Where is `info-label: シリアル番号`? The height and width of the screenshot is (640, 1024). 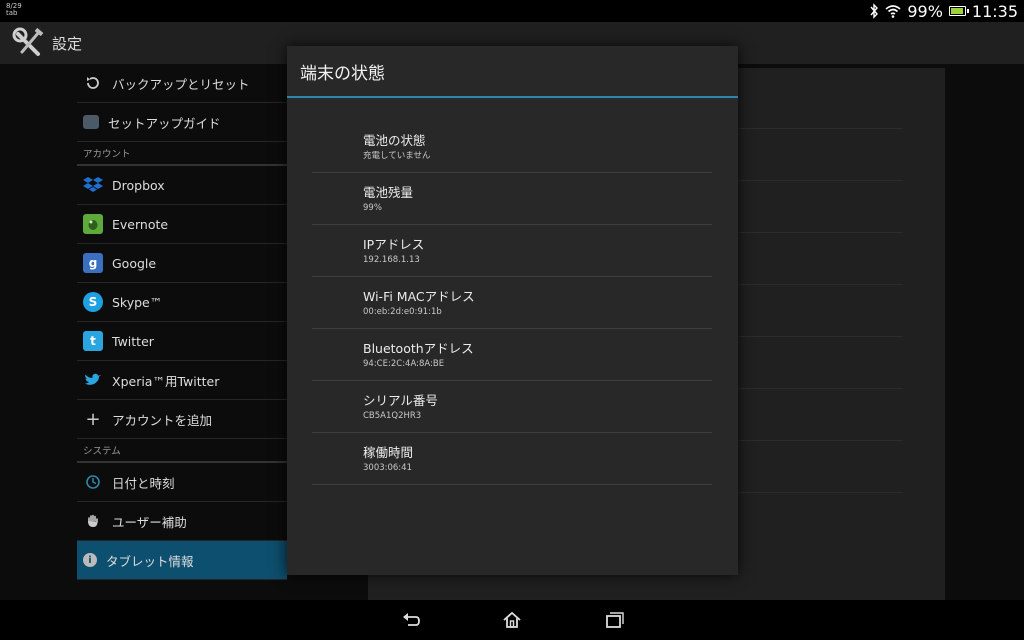
info-label: シリアル番号 is located at coordinates (400, 400).